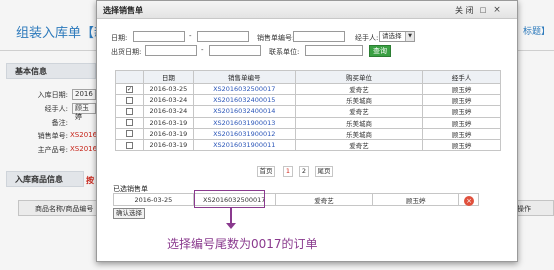 The width and height of the screenshot is (554, 270). I want to click on filter-date-end, so click(223, 36).